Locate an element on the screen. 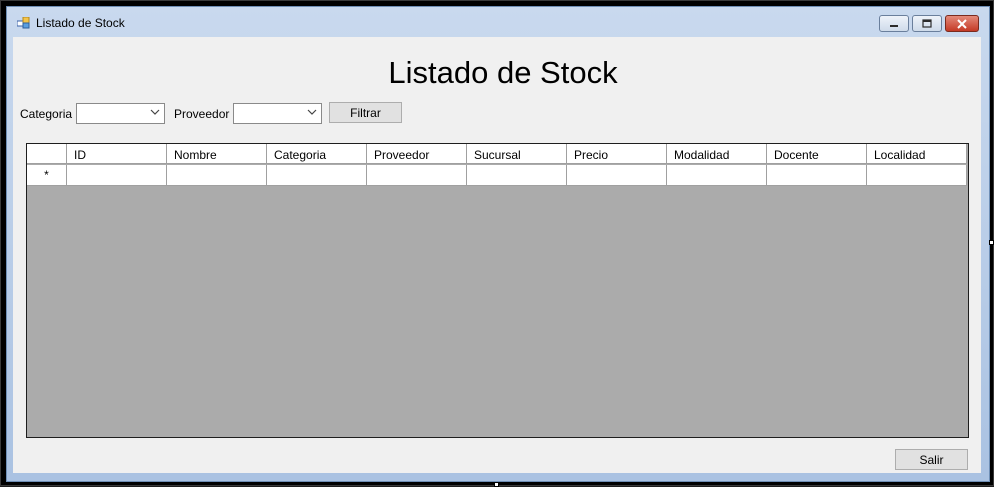  grid-cell-localidad is located at coordinates (917, 175).